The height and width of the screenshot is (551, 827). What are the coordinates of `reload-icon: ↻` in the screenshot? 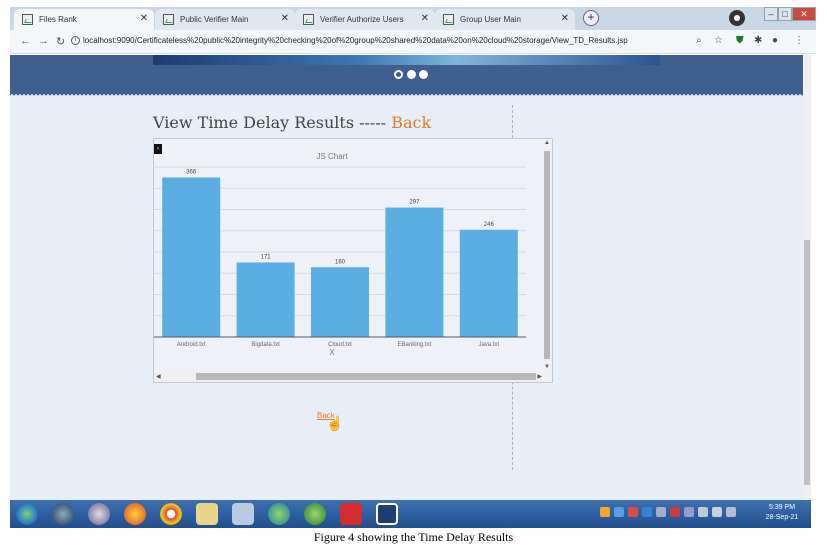 It's located at (60, 41).